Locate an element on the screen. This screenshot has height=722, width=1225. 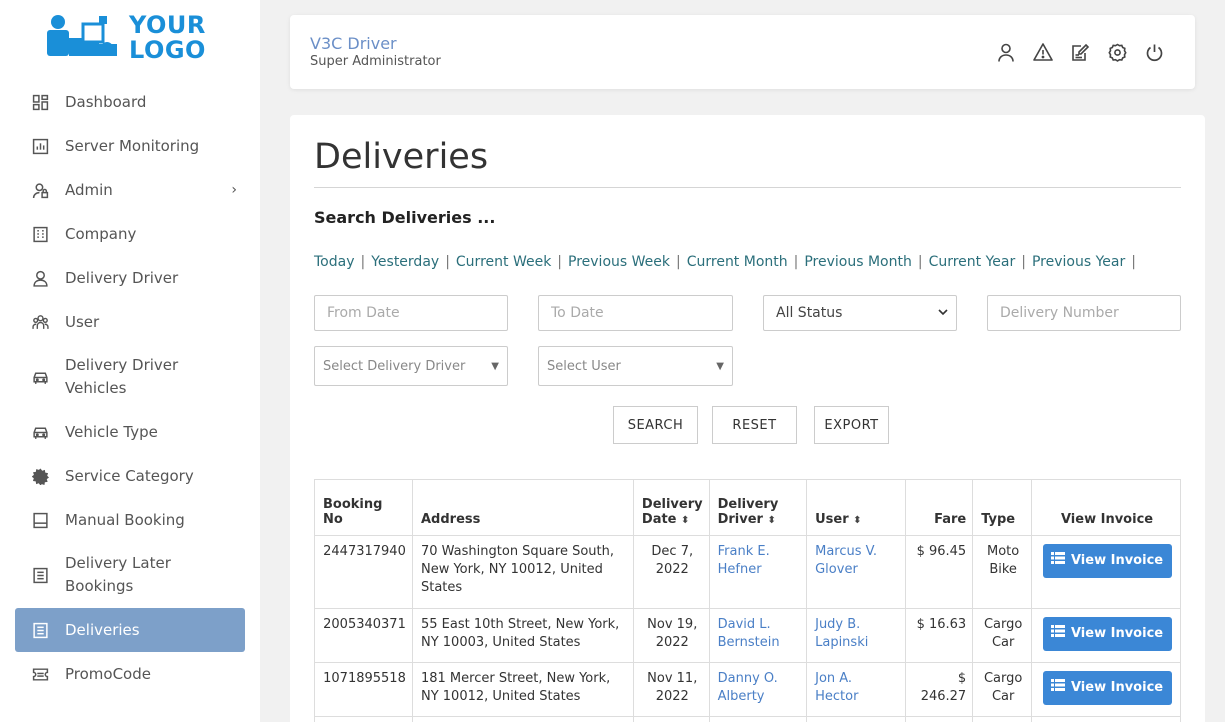
to-date-input is located at coordinates (635, 313).